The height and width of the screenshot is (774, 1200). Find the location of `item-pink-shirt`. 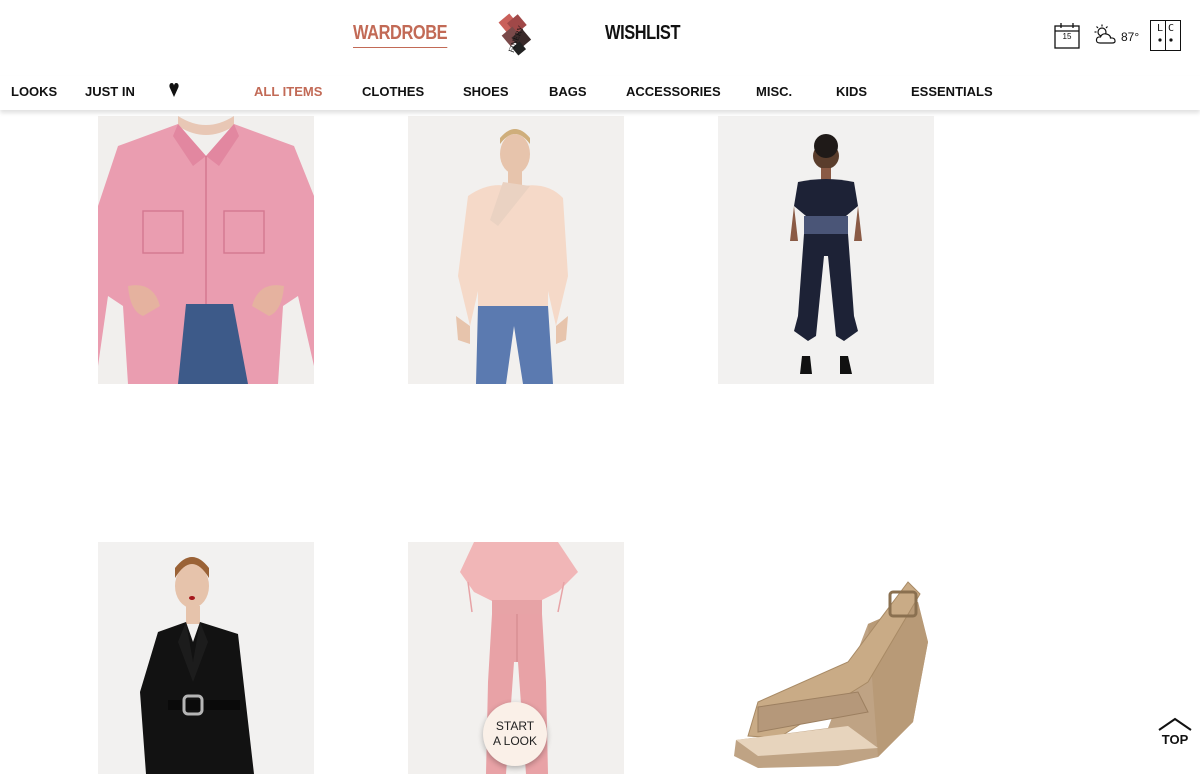

item-pink-shirt is located at coordinates (206, 250).